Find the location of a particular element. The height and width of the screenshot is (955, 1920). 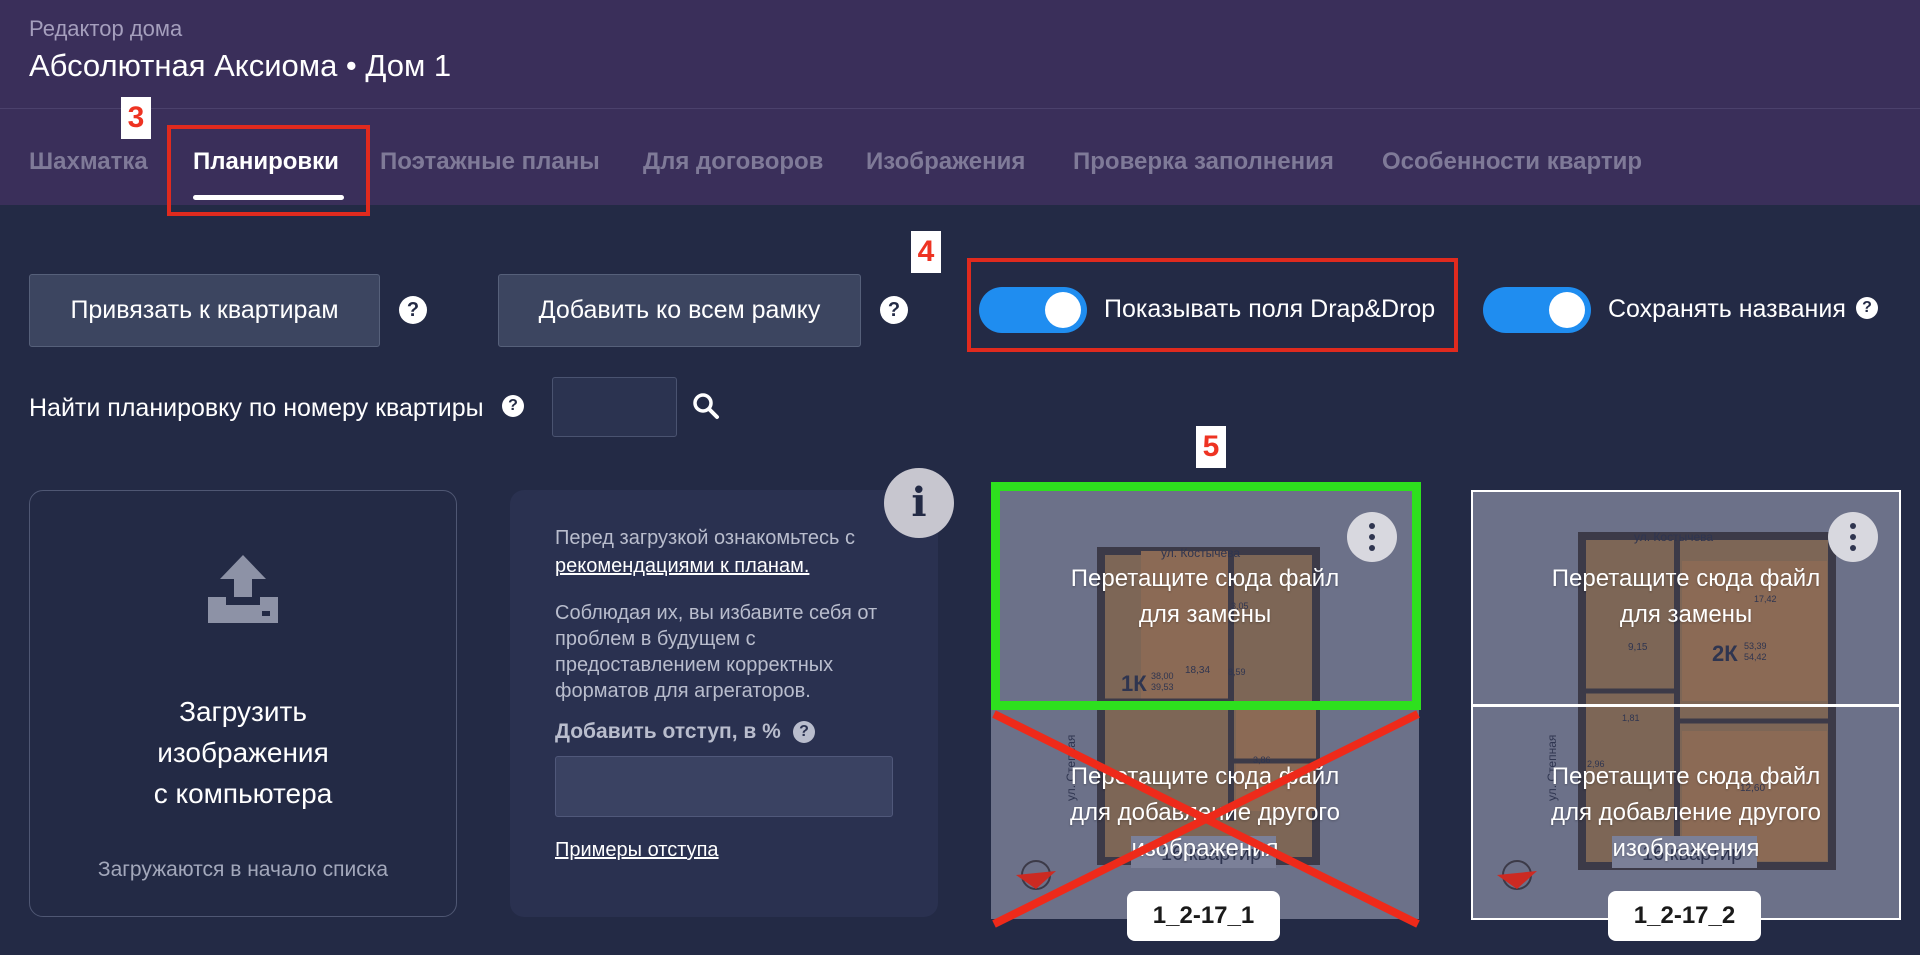

tab-chessboard: Шахматка is located at coordinates (88, 162).